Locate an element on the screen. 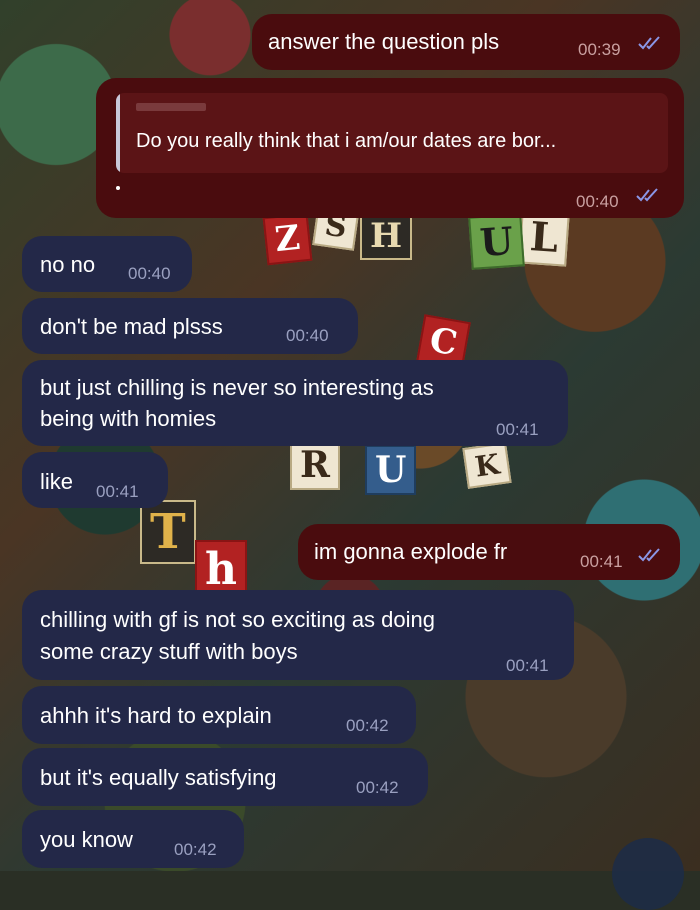  wallpaper-letter: R is located at coordinates (315, 465).